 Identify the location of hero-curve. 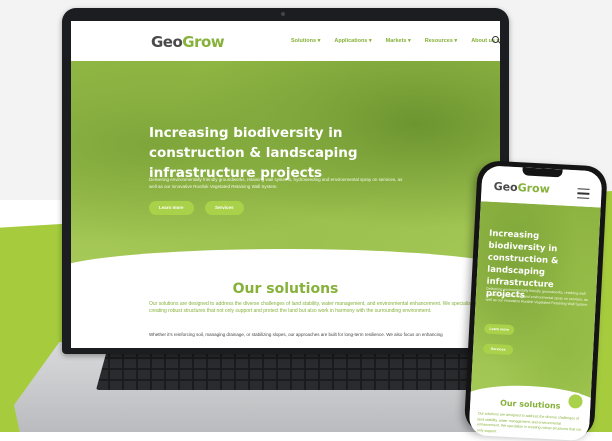
(285, 279).